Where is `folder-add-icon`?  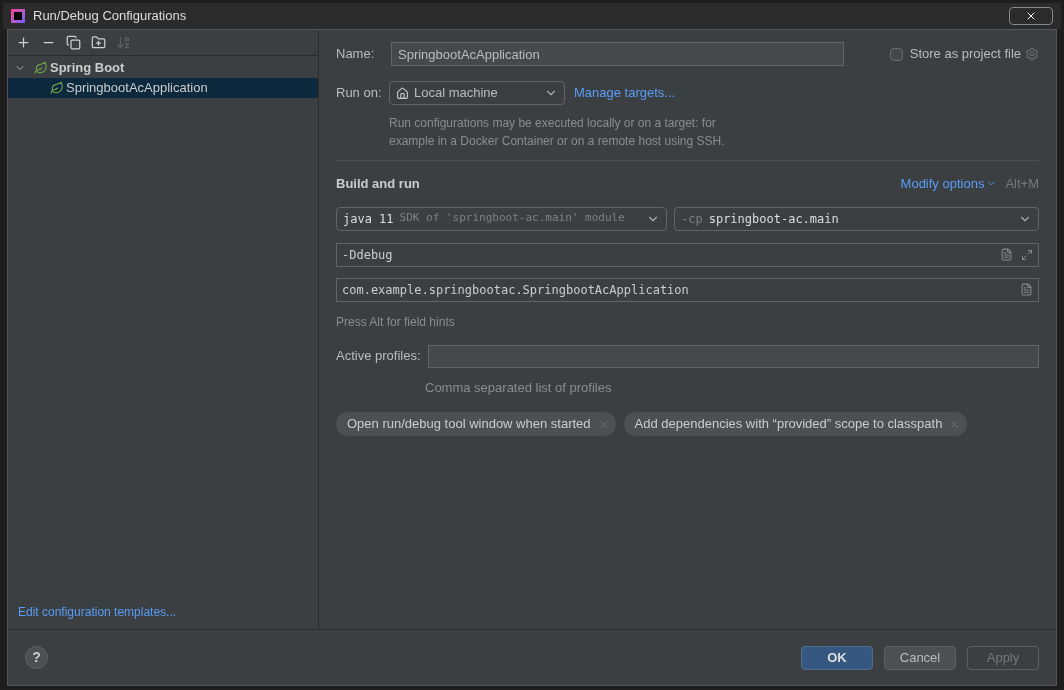
folder-add-icon is located at coordinates (98, 42).